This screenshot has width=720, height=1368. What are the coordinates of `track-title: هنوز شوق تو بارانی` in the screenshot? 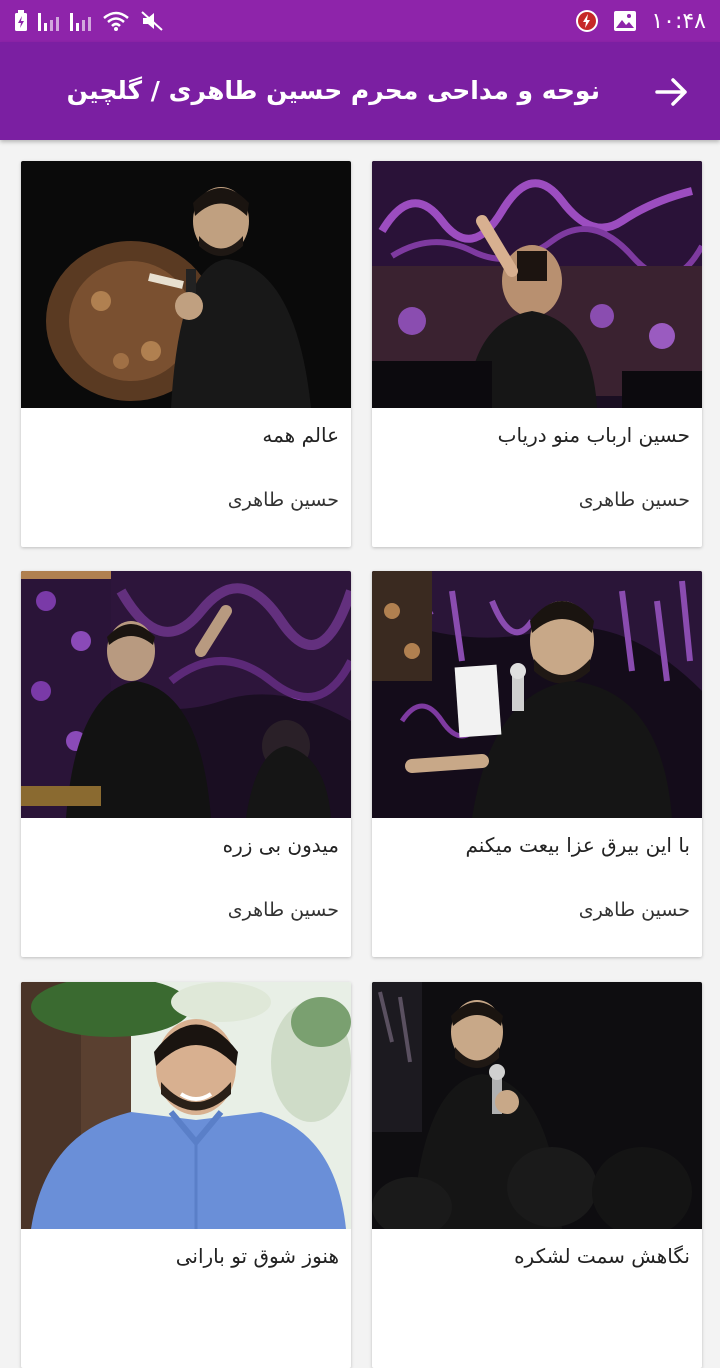 It's located at (257, 1256).